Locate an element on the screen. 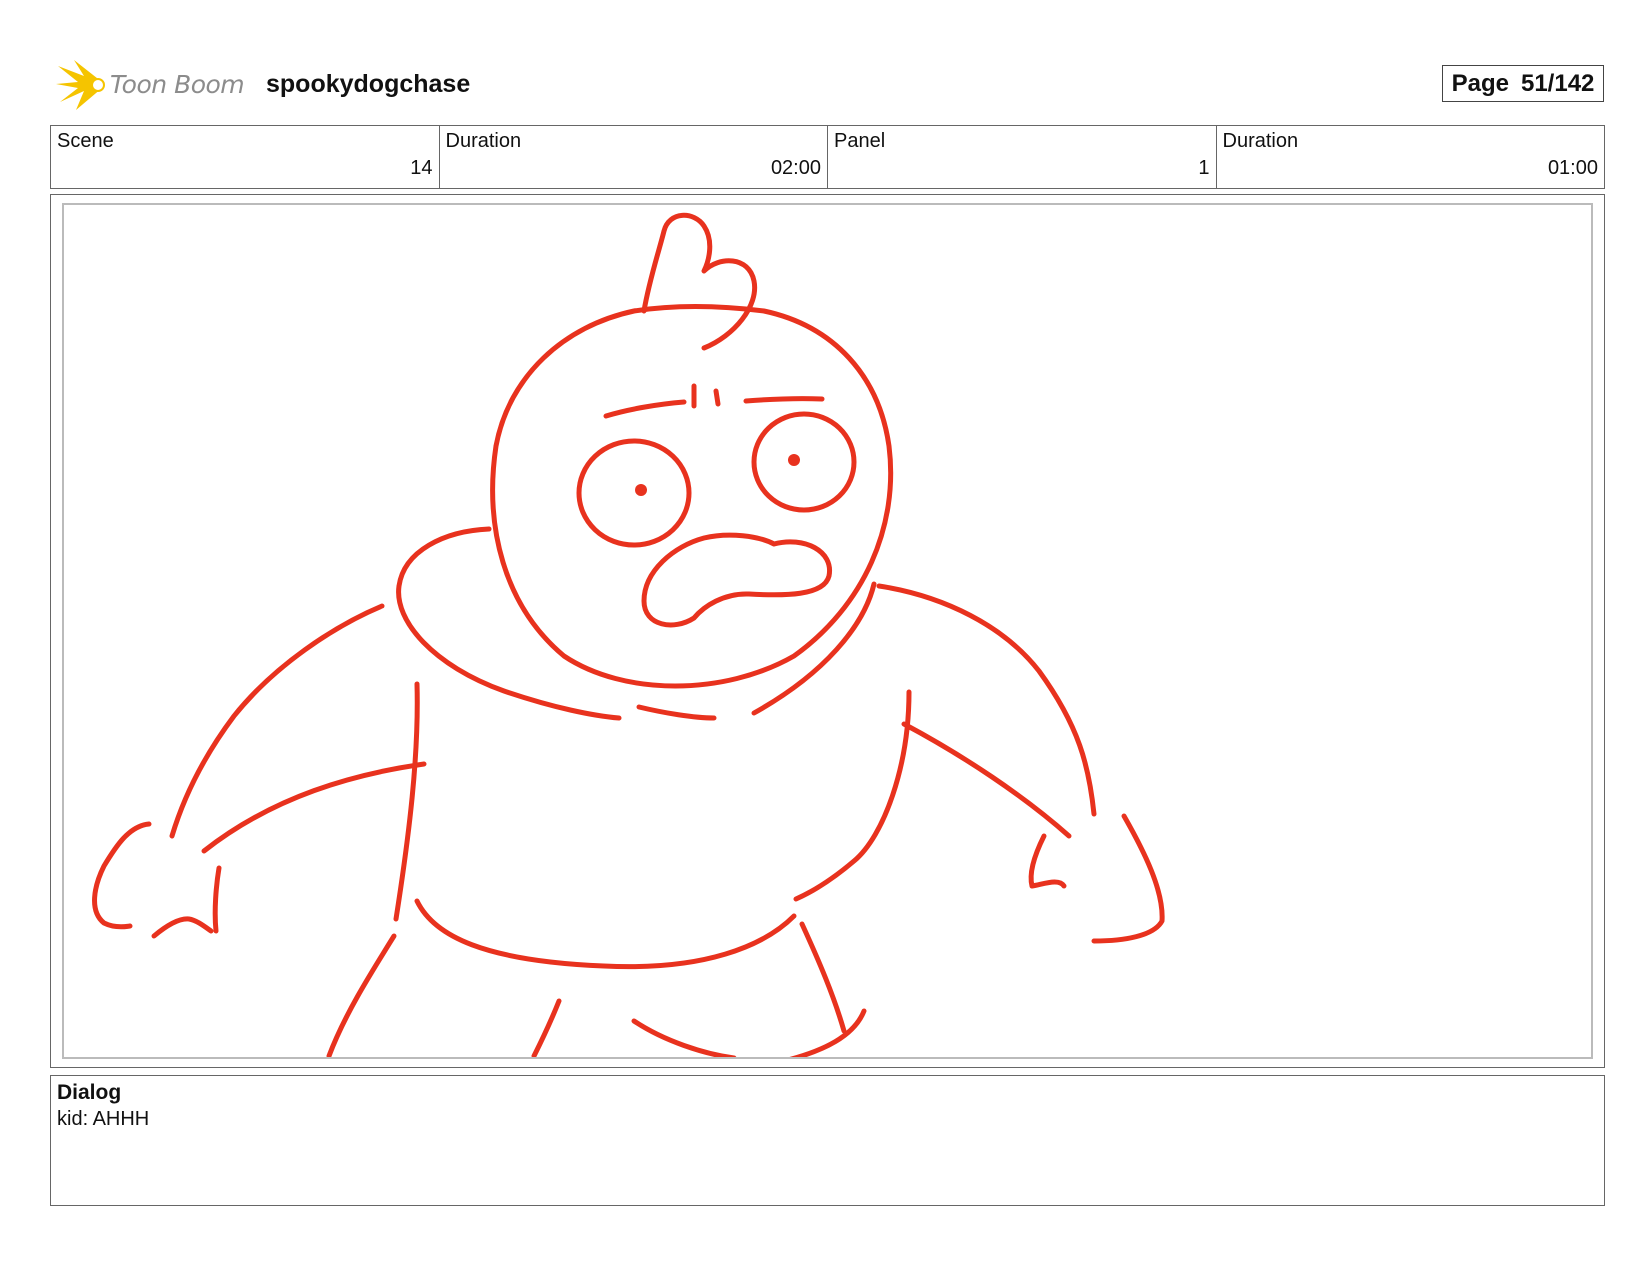  panel-value: 1 is located at coordinates (1204, 168).